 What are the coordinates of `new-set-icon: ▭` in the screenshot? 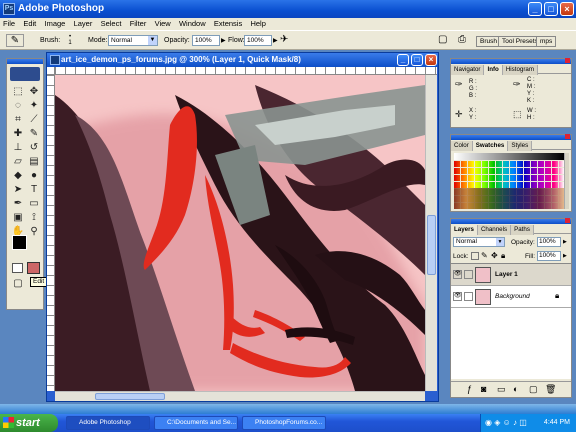 It's located at (501, 389).